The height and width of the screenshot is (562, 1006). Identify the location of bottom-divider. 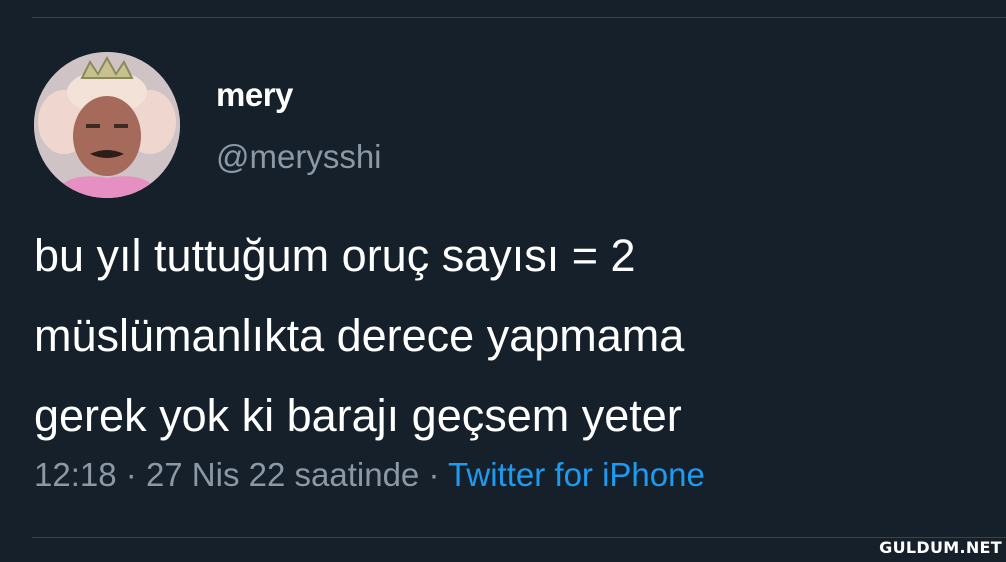
(519, 537).